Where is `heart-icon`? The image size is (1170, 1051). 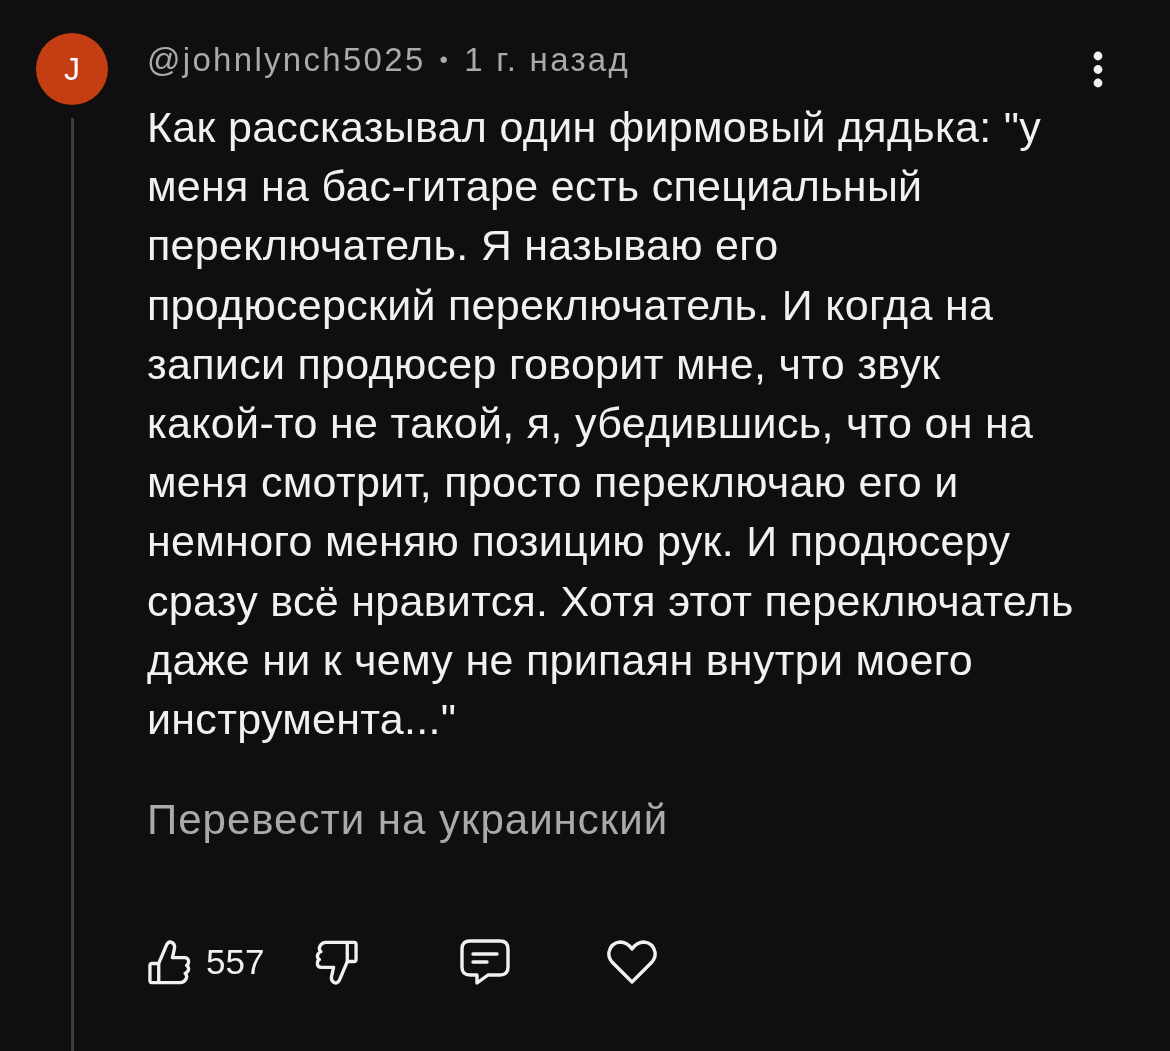 heart-icon is located at coordinates (632, 962).